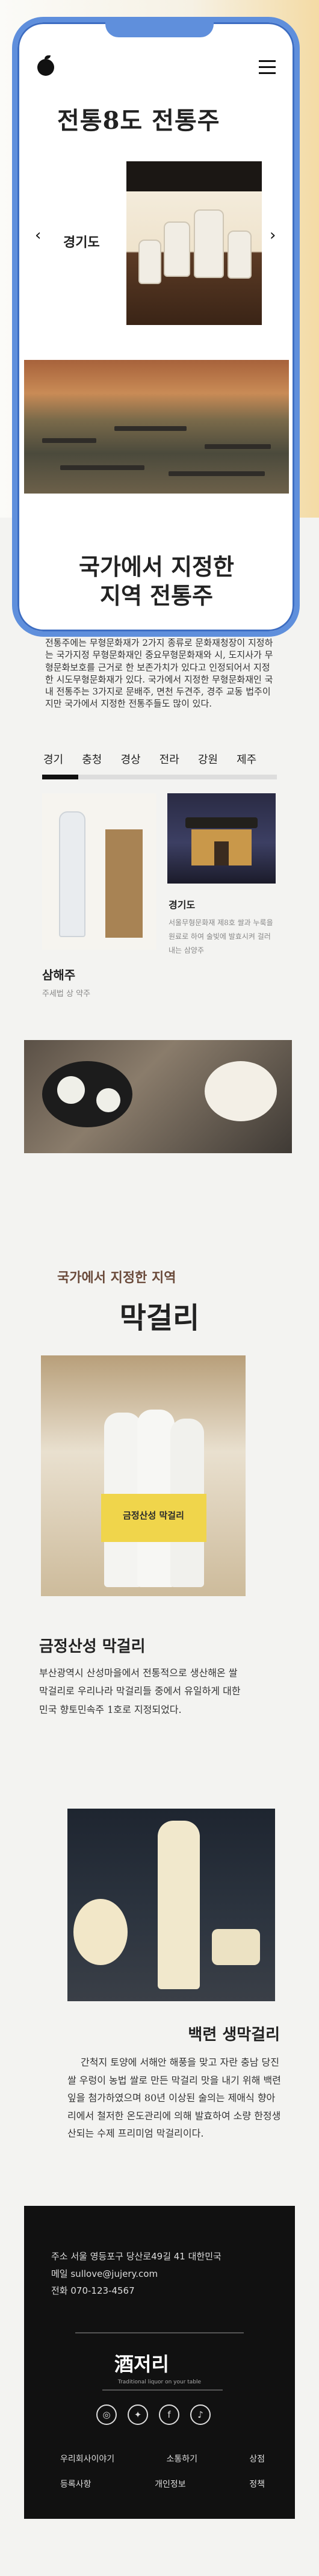 The width and height of the screenshot is (319, 2576). Describe the element at coordinates (153, 2414) in the screenshot. I see `social-links: ◎ ✦ f ♪` at that location.